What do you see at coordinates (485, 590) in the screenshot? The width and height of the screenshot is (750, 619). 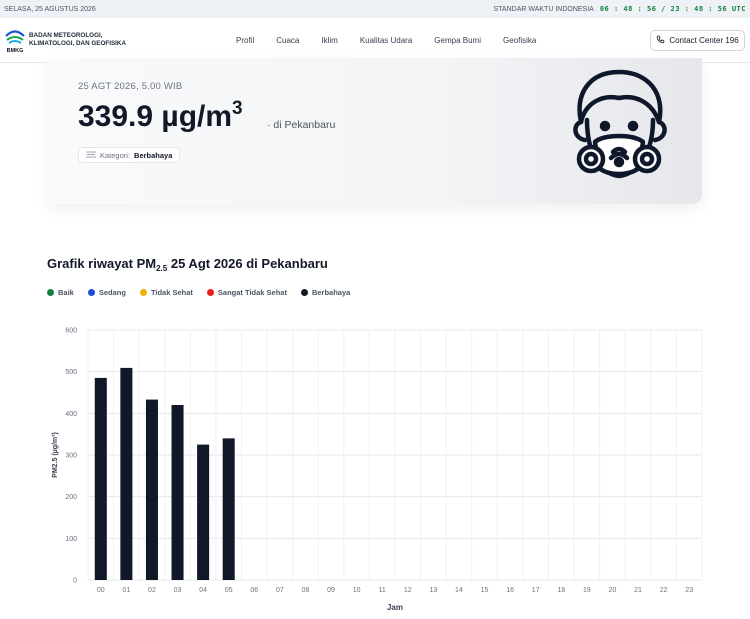 I see `x-tick-label: 15` at bounding box center [485, 590].